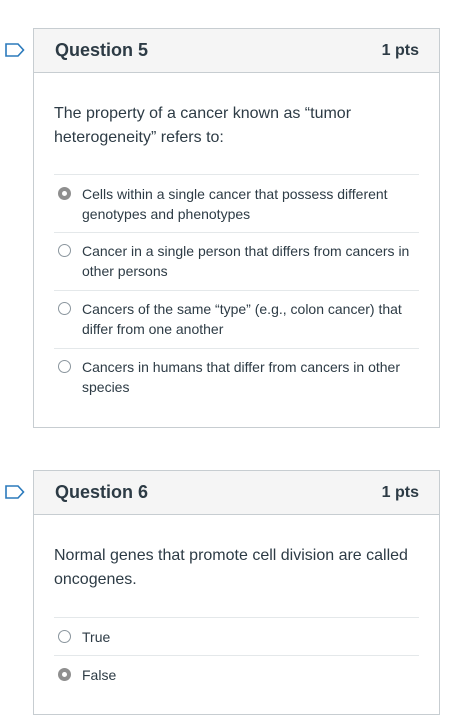  Describe the element at coordinates (236, 675) in the screenshot. I see `answer-option-false: False` at that location.